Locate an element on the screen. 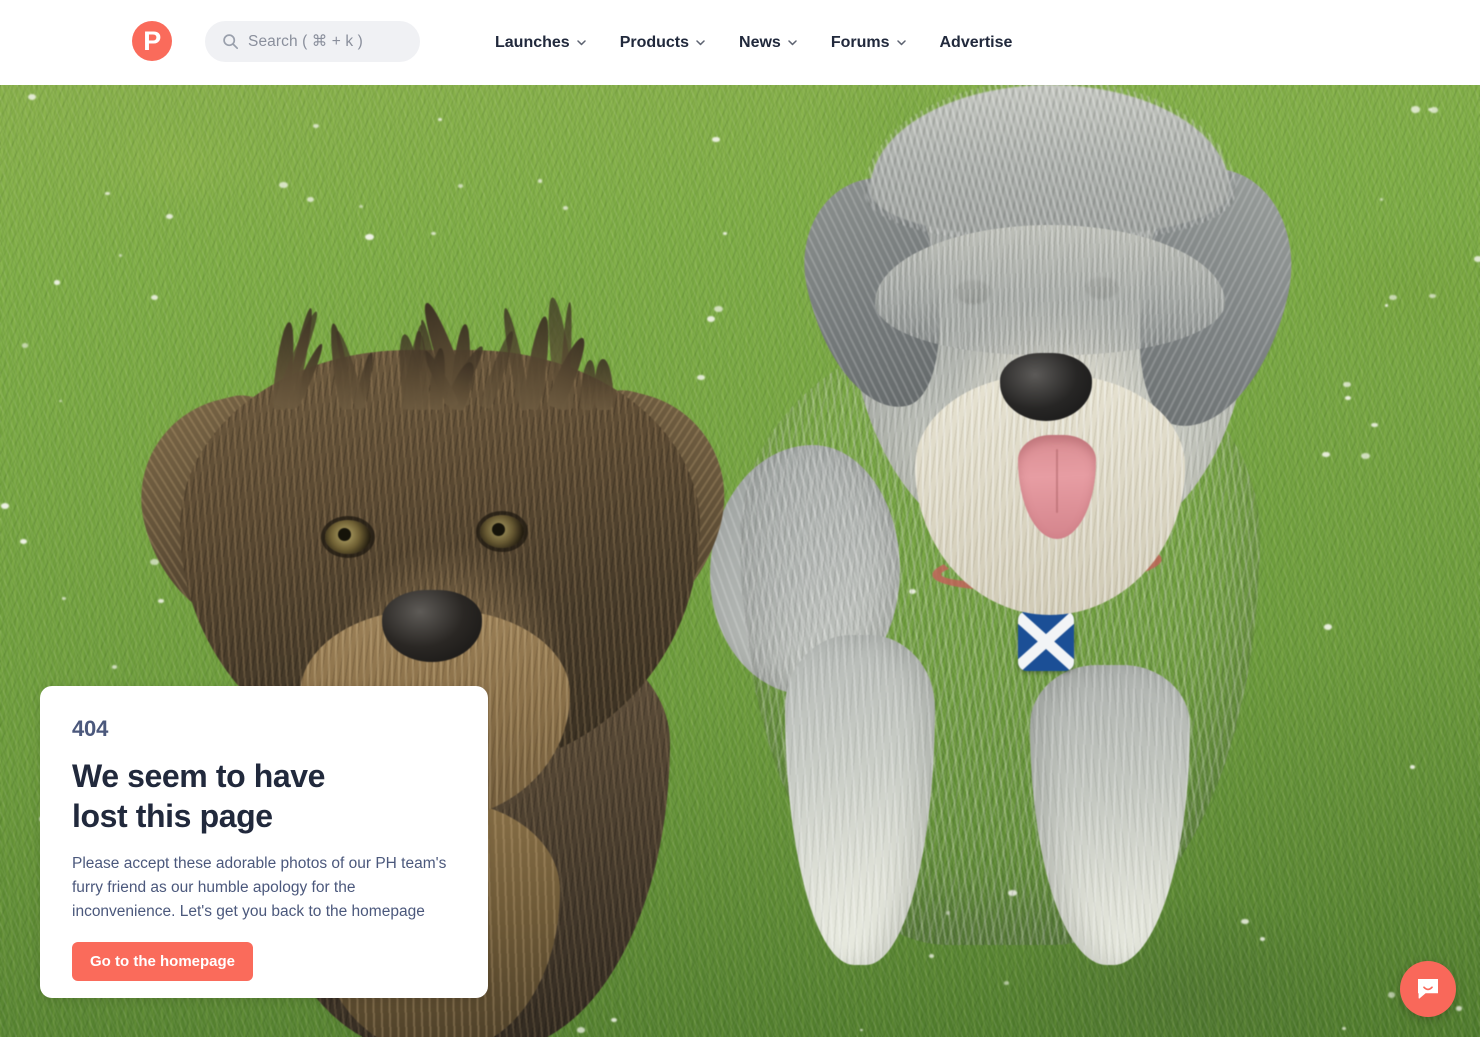 Image resolution: width=1480 pixels, height=1037 pixels. go-to-homepage-button: Go to the homepage is located at coordinates (163, 962).